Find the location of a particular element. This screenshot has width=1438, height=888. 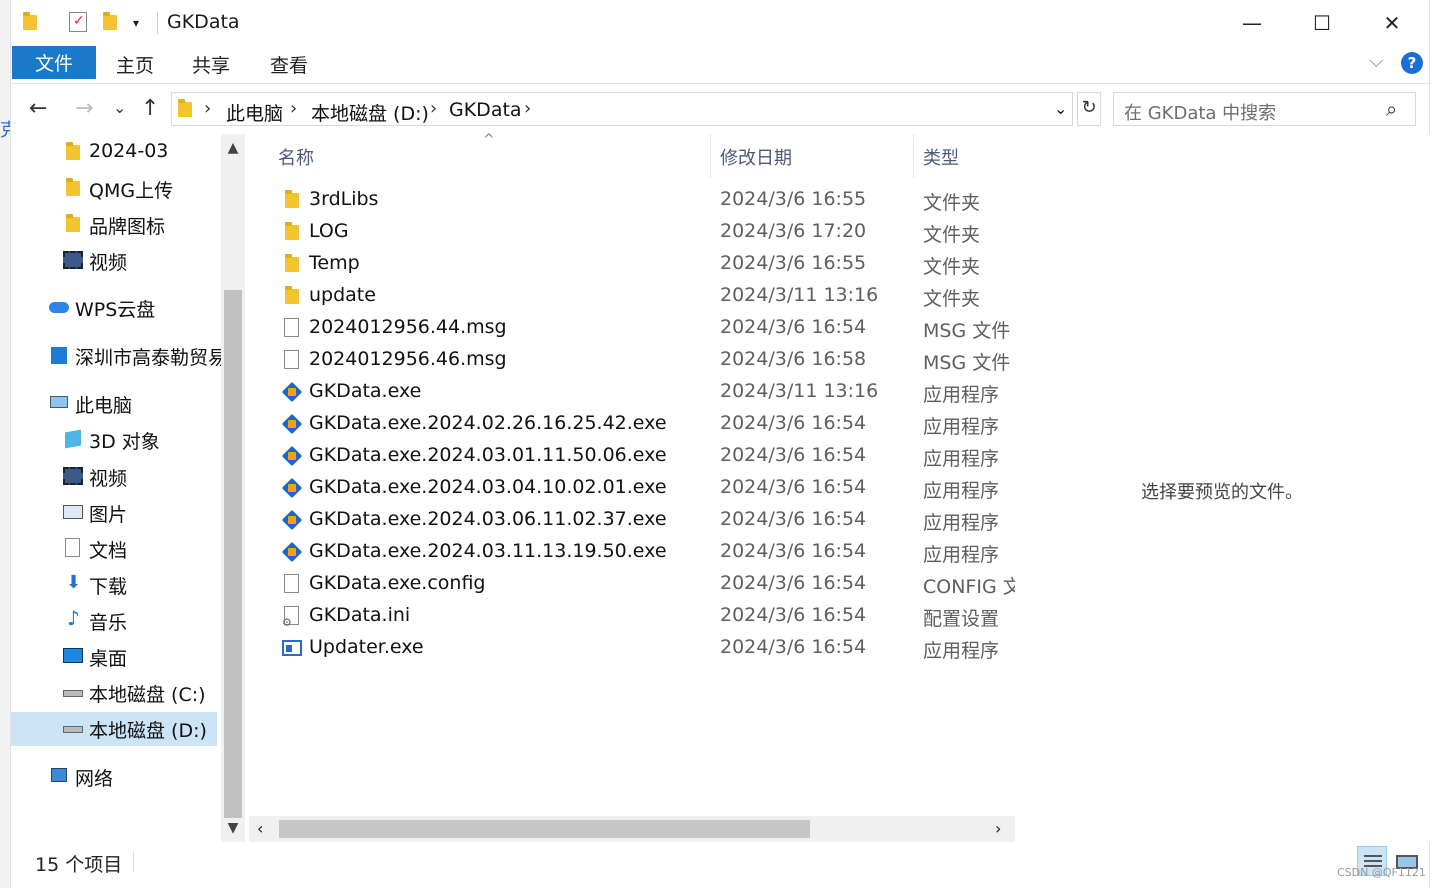

sidebar-item: 文档 is located at coordinates (116, 549).